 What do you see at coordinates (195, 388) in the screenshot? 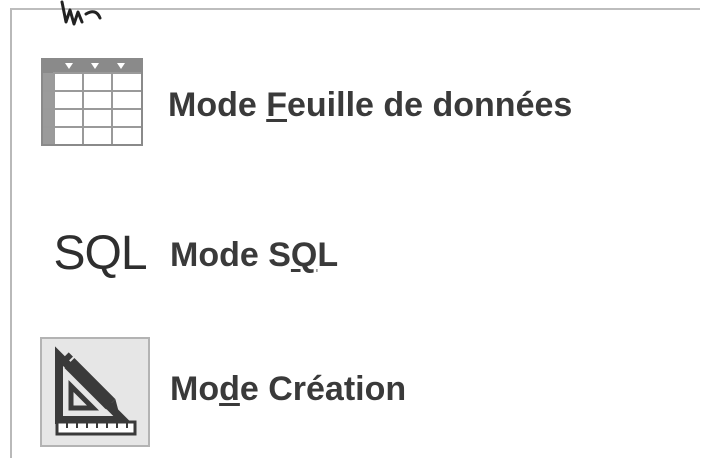
I see `label-text: Mo` at bounding box center [195, 388].